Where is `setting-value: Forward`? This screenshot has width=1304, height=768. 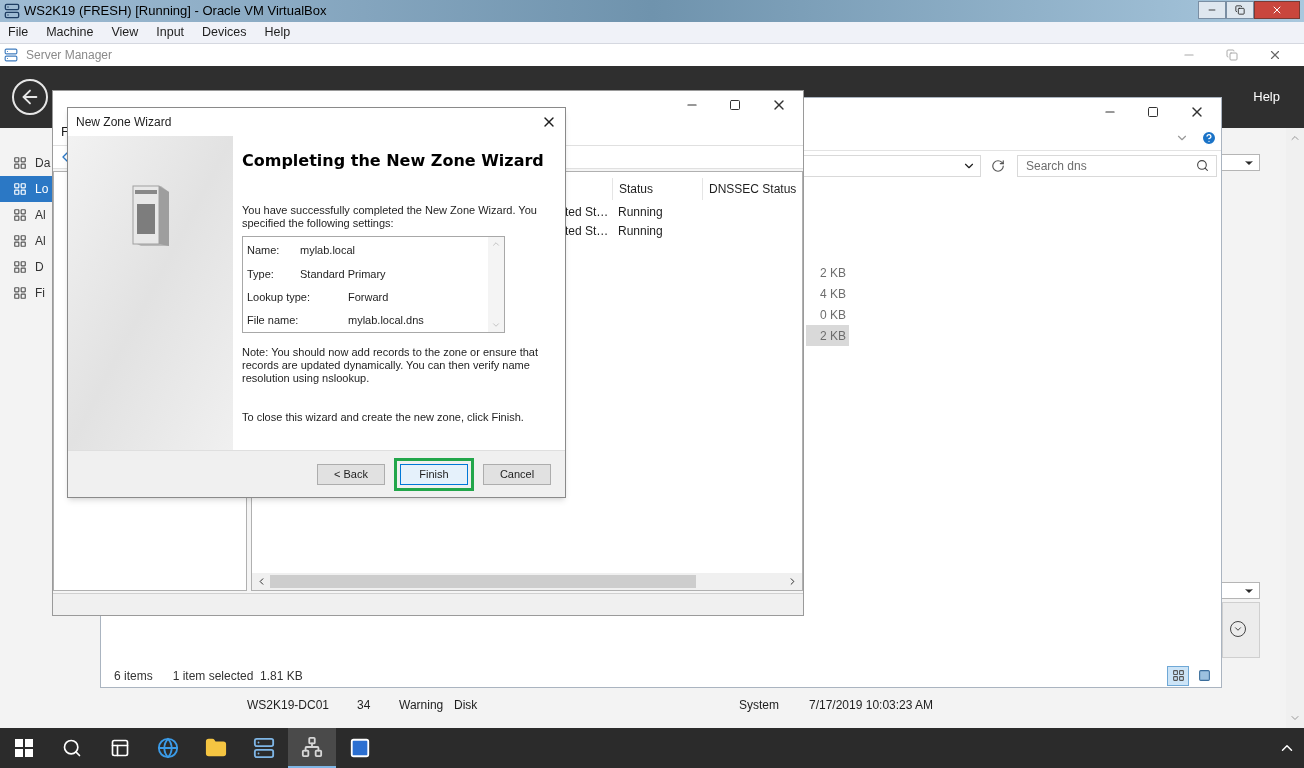
setting-value: Forward is located at coordinates (368, 297).